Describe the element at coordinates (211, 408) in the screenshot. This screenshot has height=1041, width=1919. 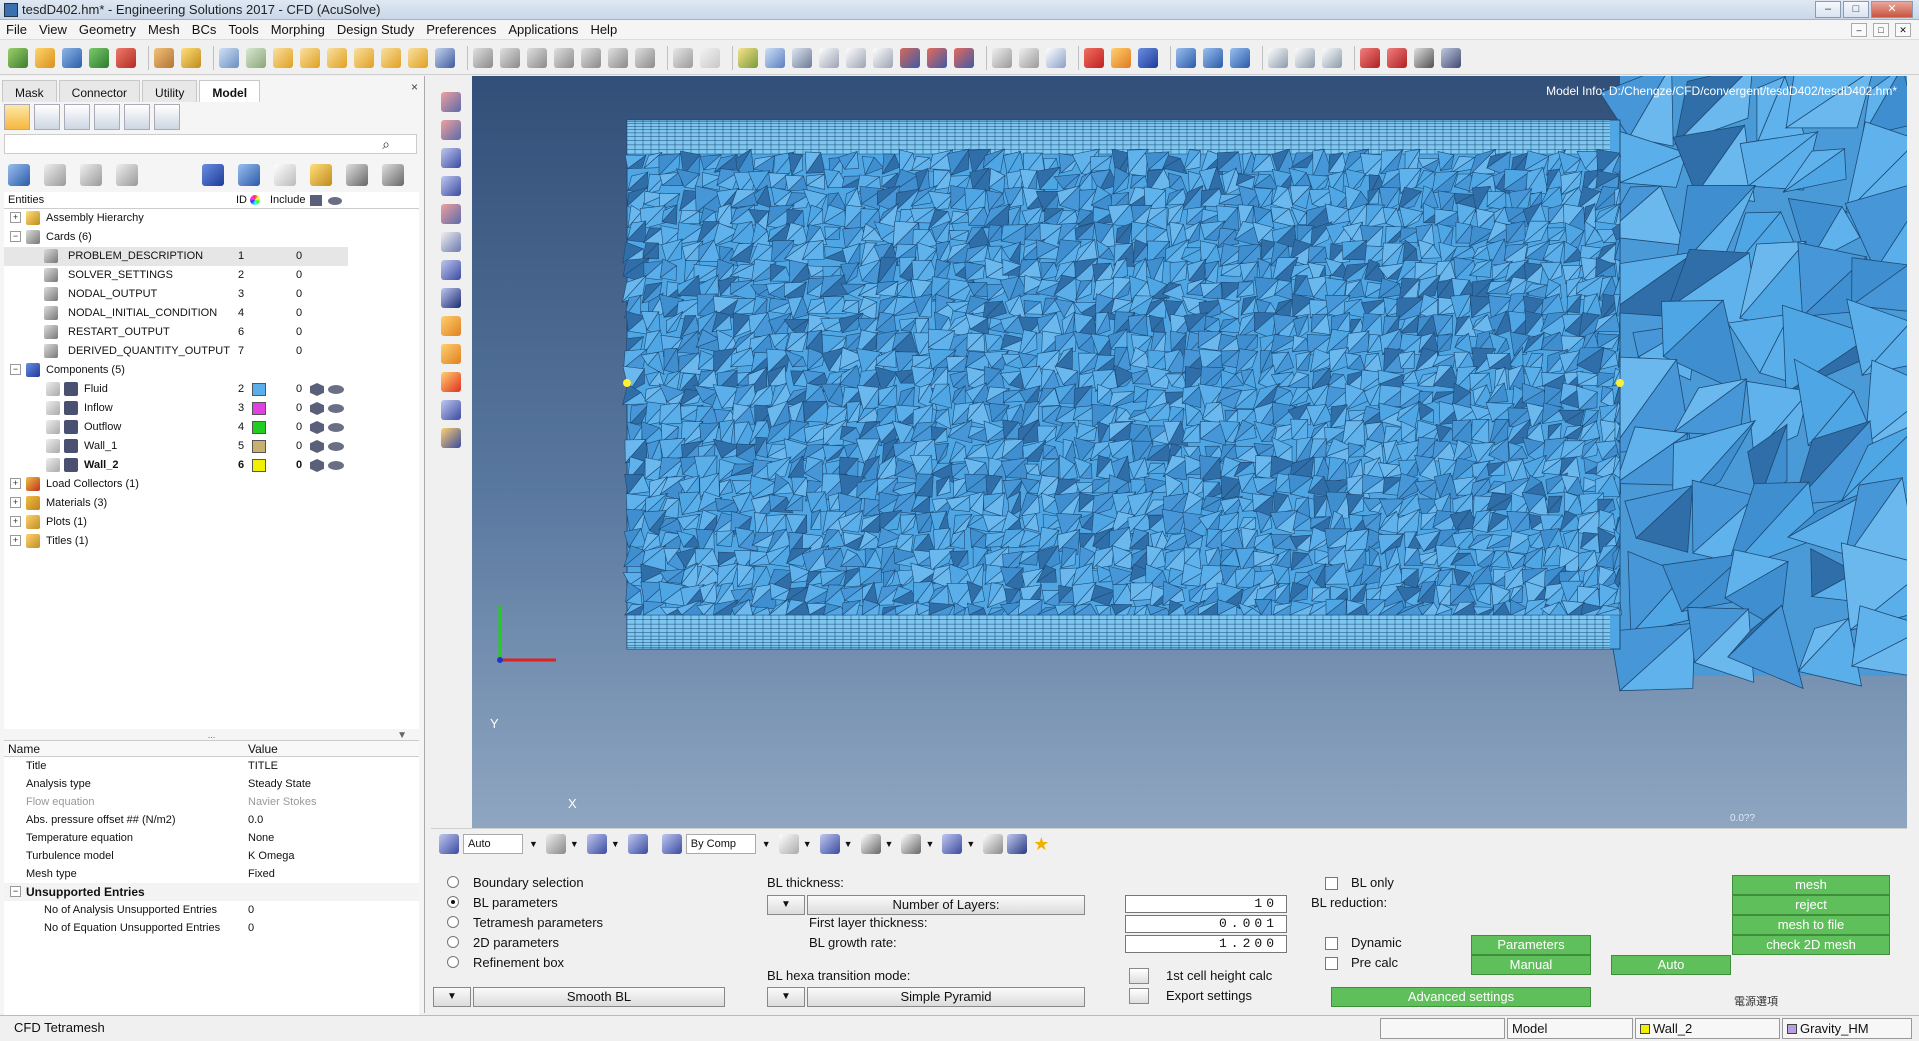
I see `tree-row-component: Inflow 3 0` at that location.